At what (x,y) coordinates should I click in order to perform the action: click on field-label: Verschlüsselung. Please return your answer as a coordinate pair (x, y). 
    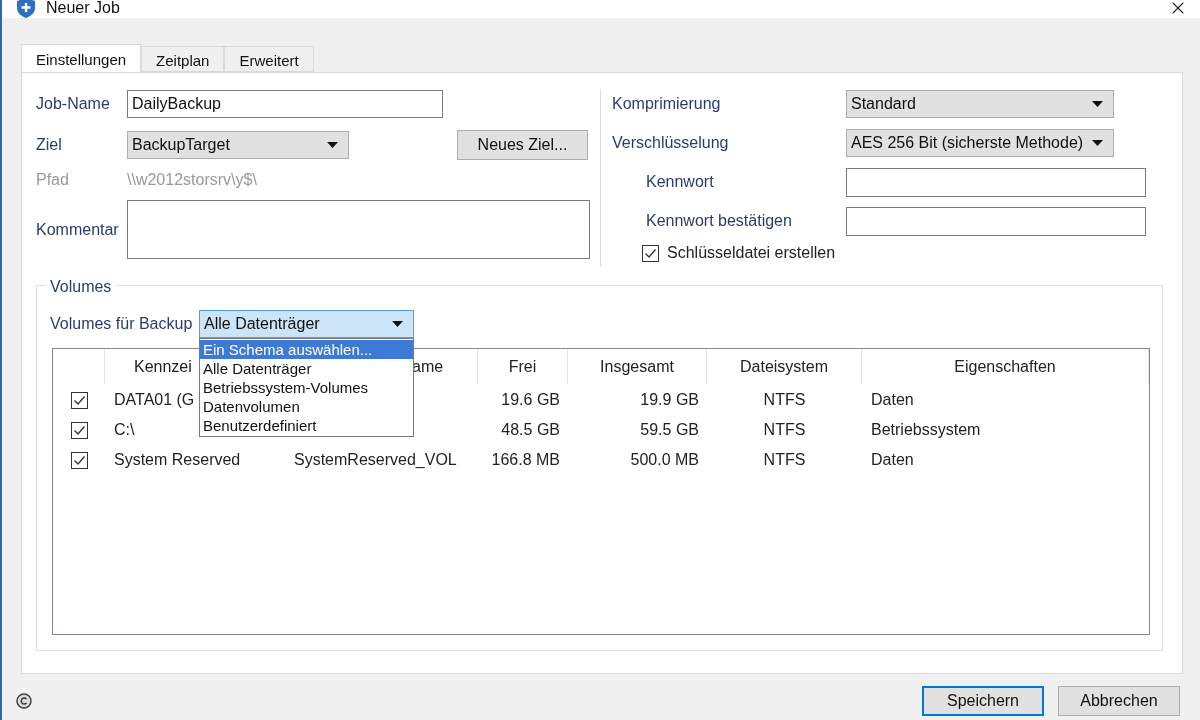
    Looking at the image, I should click on (671, 143).